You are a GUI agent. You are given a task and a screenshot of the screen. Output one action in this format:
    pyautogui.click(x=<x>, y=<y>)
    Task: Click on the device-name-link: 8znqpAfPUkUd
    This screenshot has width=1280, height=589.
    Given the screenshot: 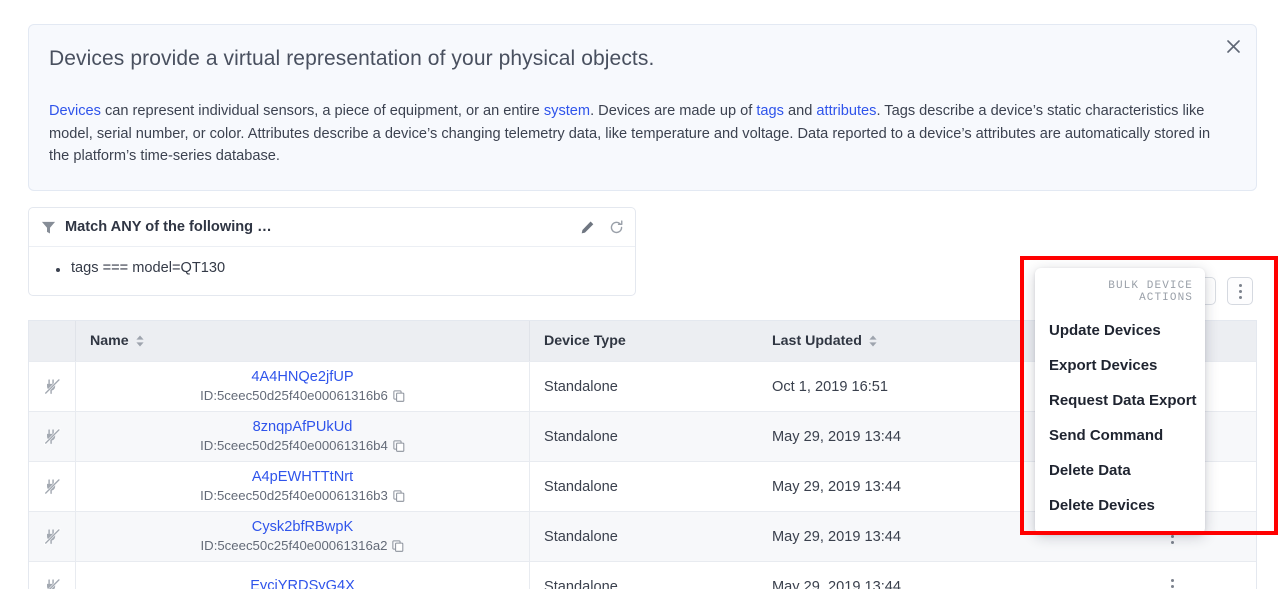 What is the action you would take?
    pyautogui.click(x=303, y=427)
    